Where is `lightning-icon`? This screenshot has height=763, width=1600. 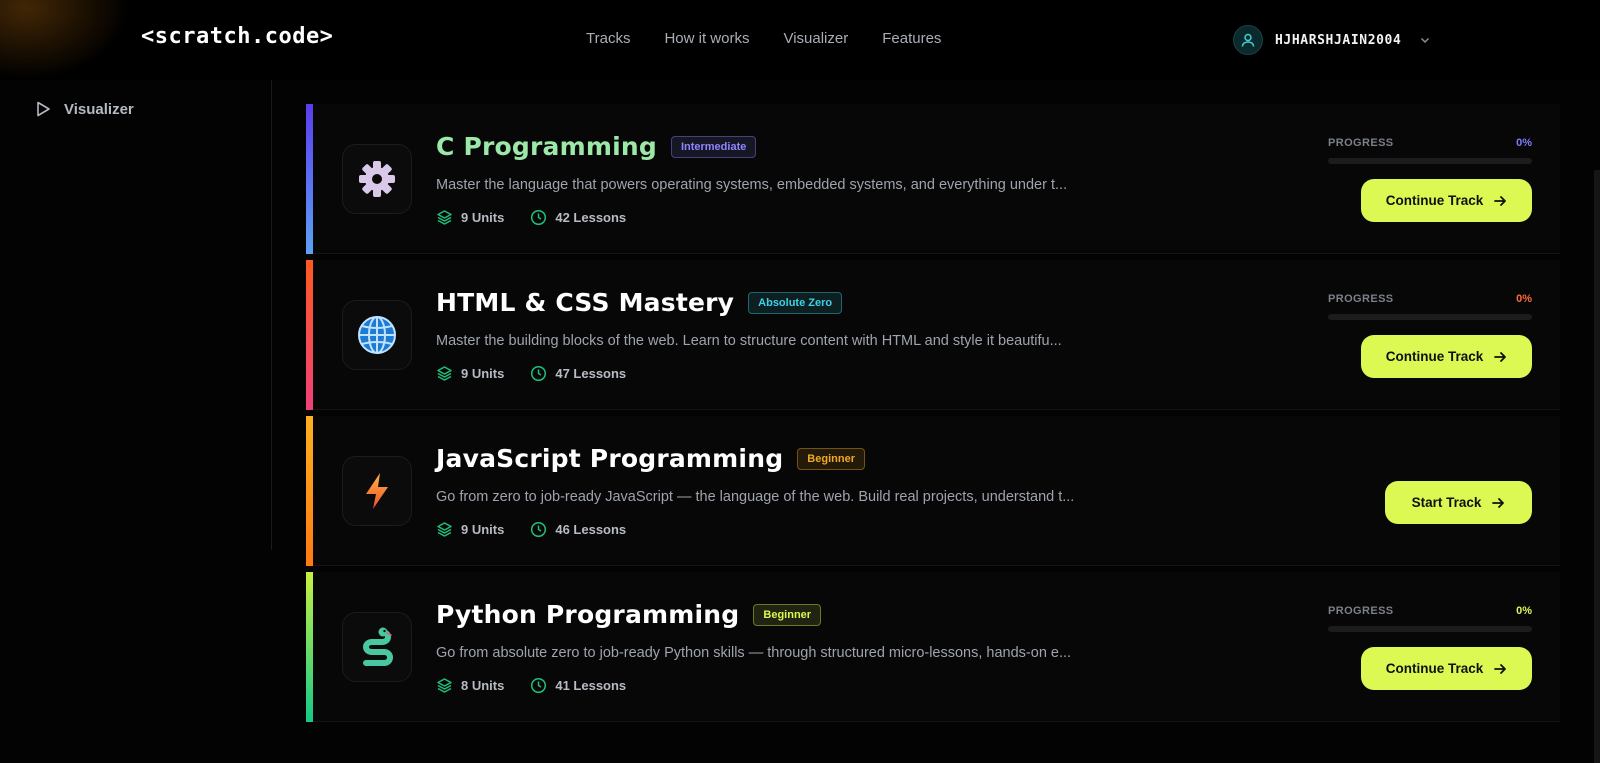
lightning-icon is located at coordinates (377, 491).